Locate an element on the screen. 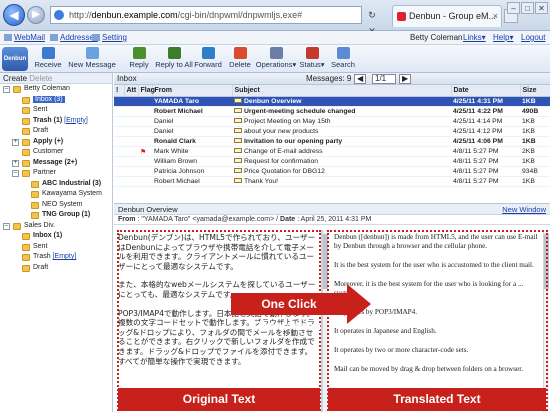  tree-item: TNG Group (1) is located at coordinates (56, 215).